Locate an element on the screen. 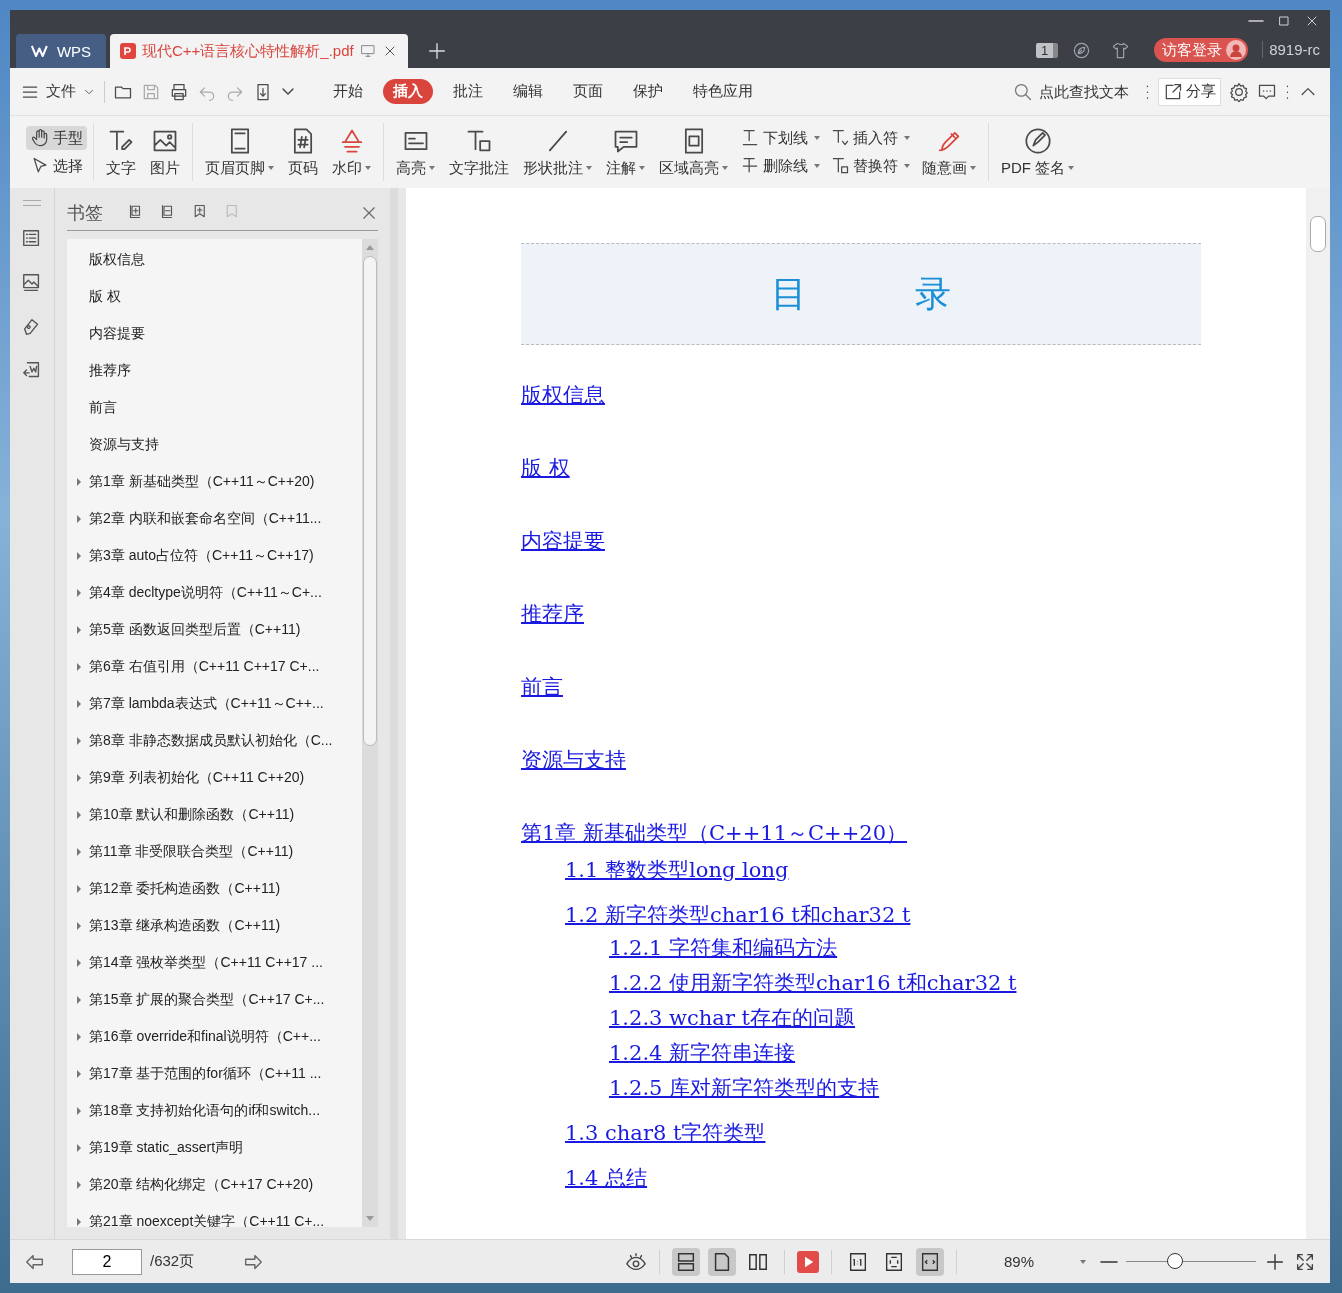 The width and height of the screenshot is (1342, 1293). bookmark-item: 版 权 is located at coordinates (105, 296).